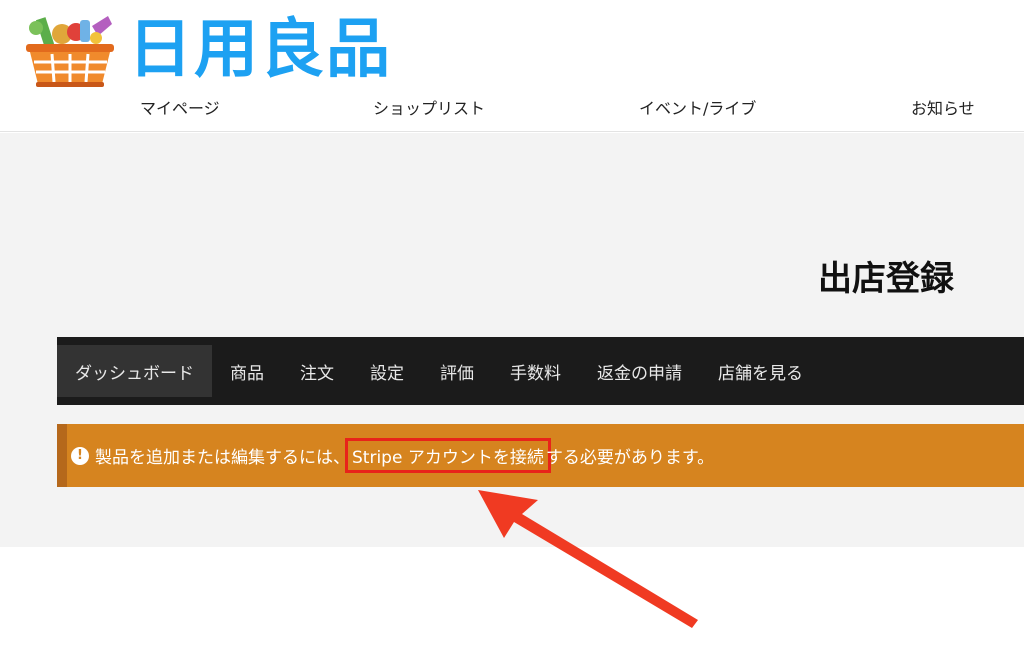  Describe the element at coordinates (448, 455) in the screenshot. I see `connect-stripe-link: Stripe アカウントを接続` at that location.